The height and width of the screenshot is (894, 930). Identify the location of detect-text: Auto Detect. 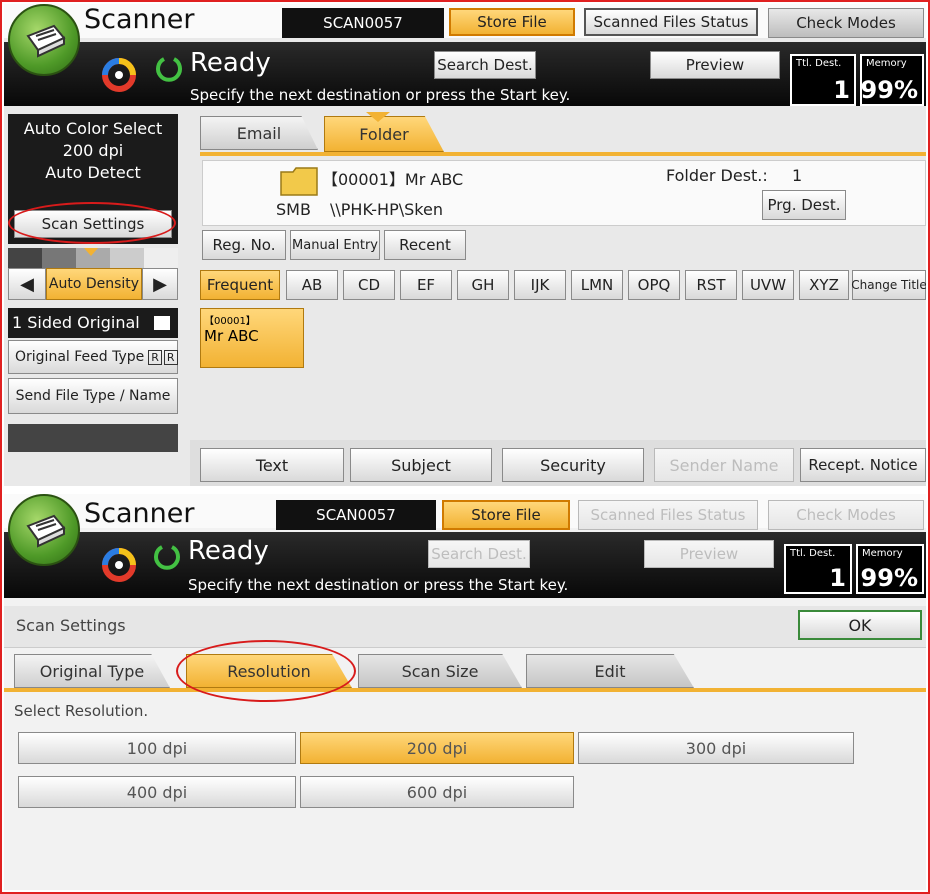
(93, 172).